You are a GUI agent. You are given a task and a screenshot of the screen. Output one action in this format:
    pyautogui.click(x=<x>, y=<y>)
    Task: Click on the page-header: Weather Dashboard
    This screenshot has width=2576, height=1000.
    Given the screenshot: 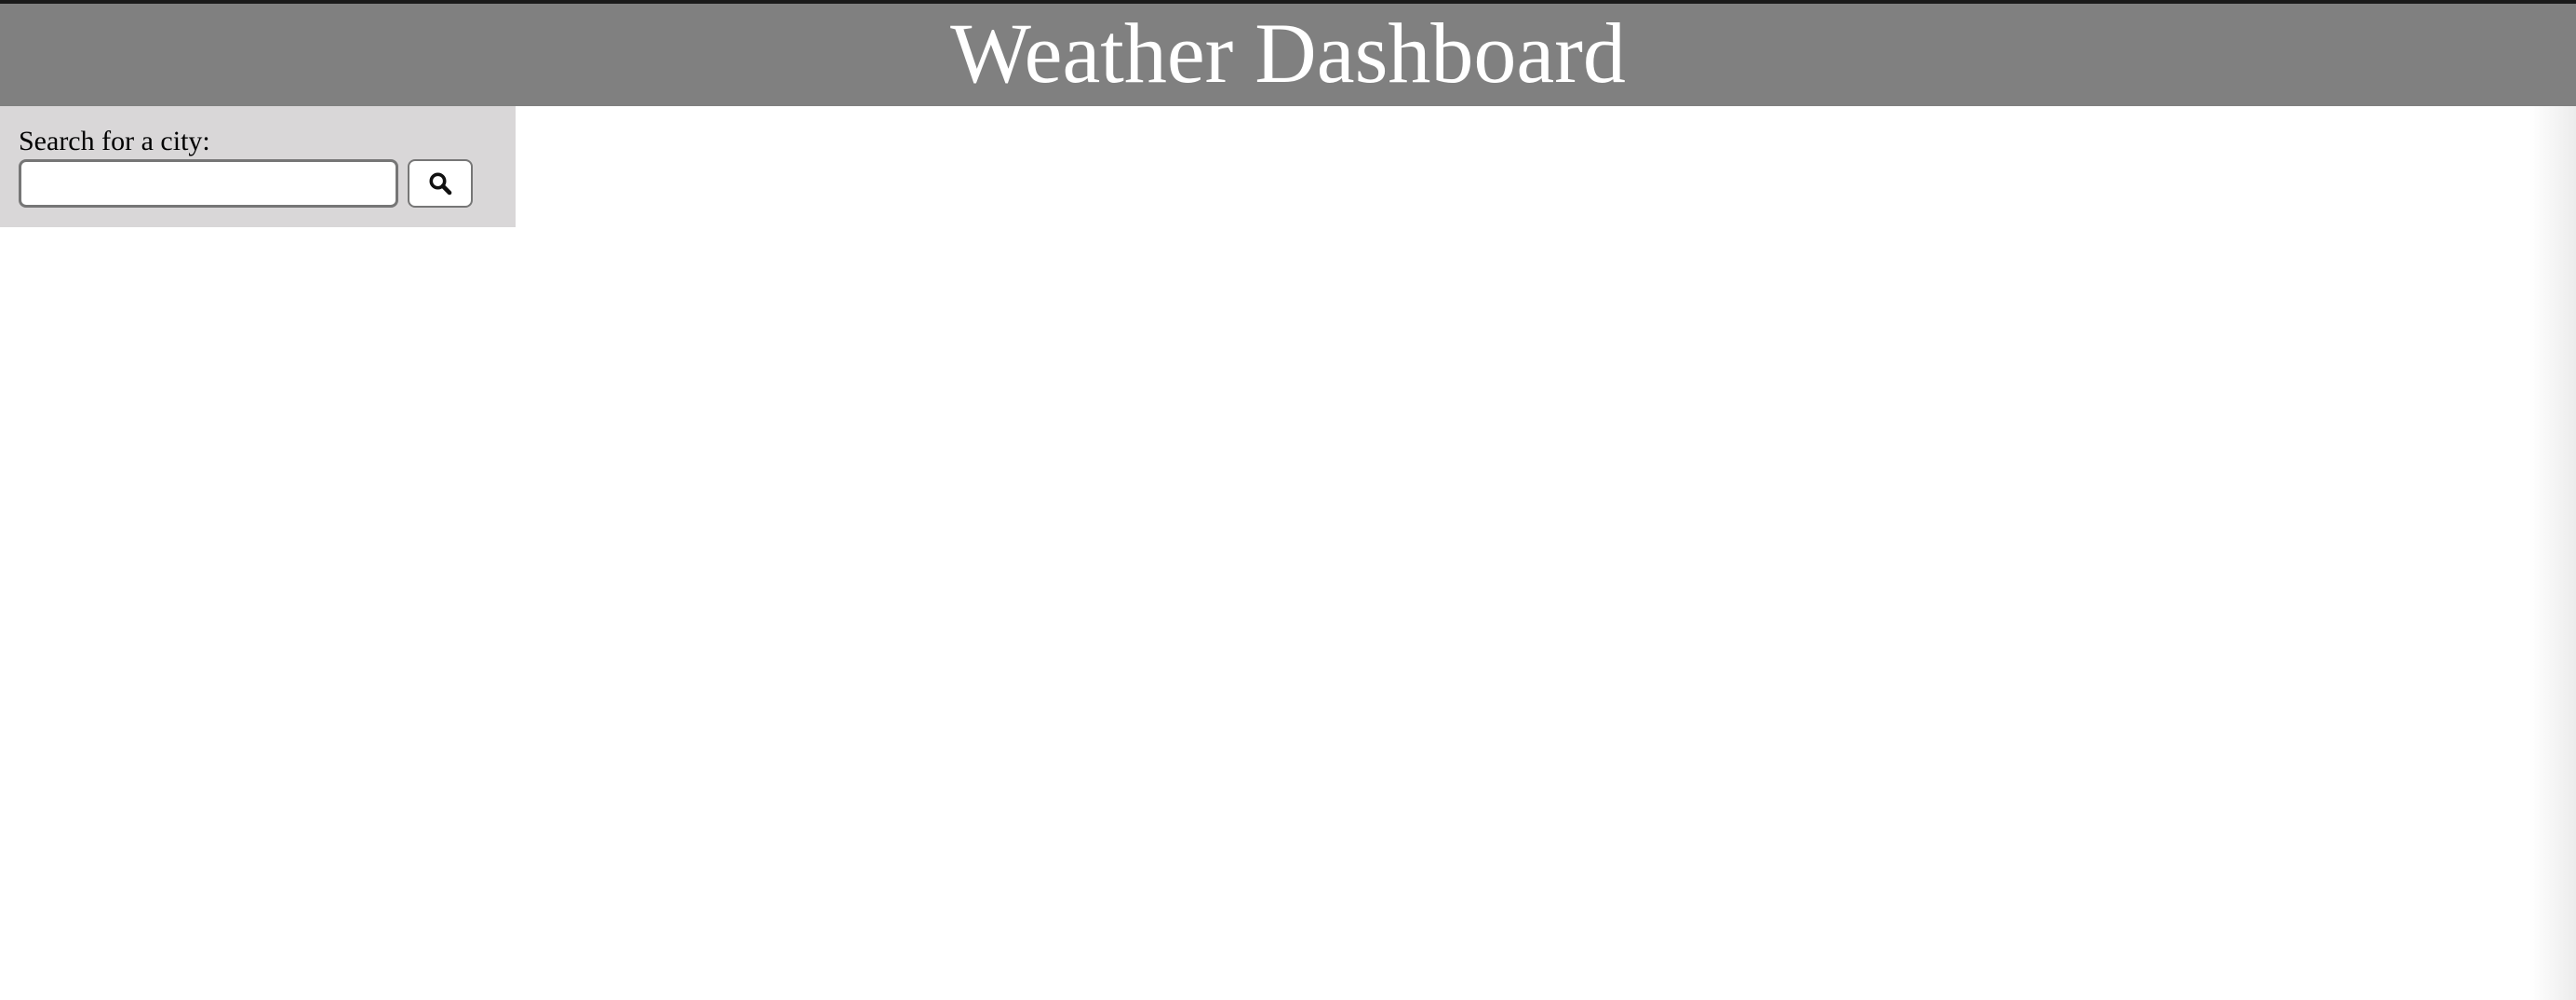 What is the action you would take?
    pyautogui.click(x=1288, y=55)
    